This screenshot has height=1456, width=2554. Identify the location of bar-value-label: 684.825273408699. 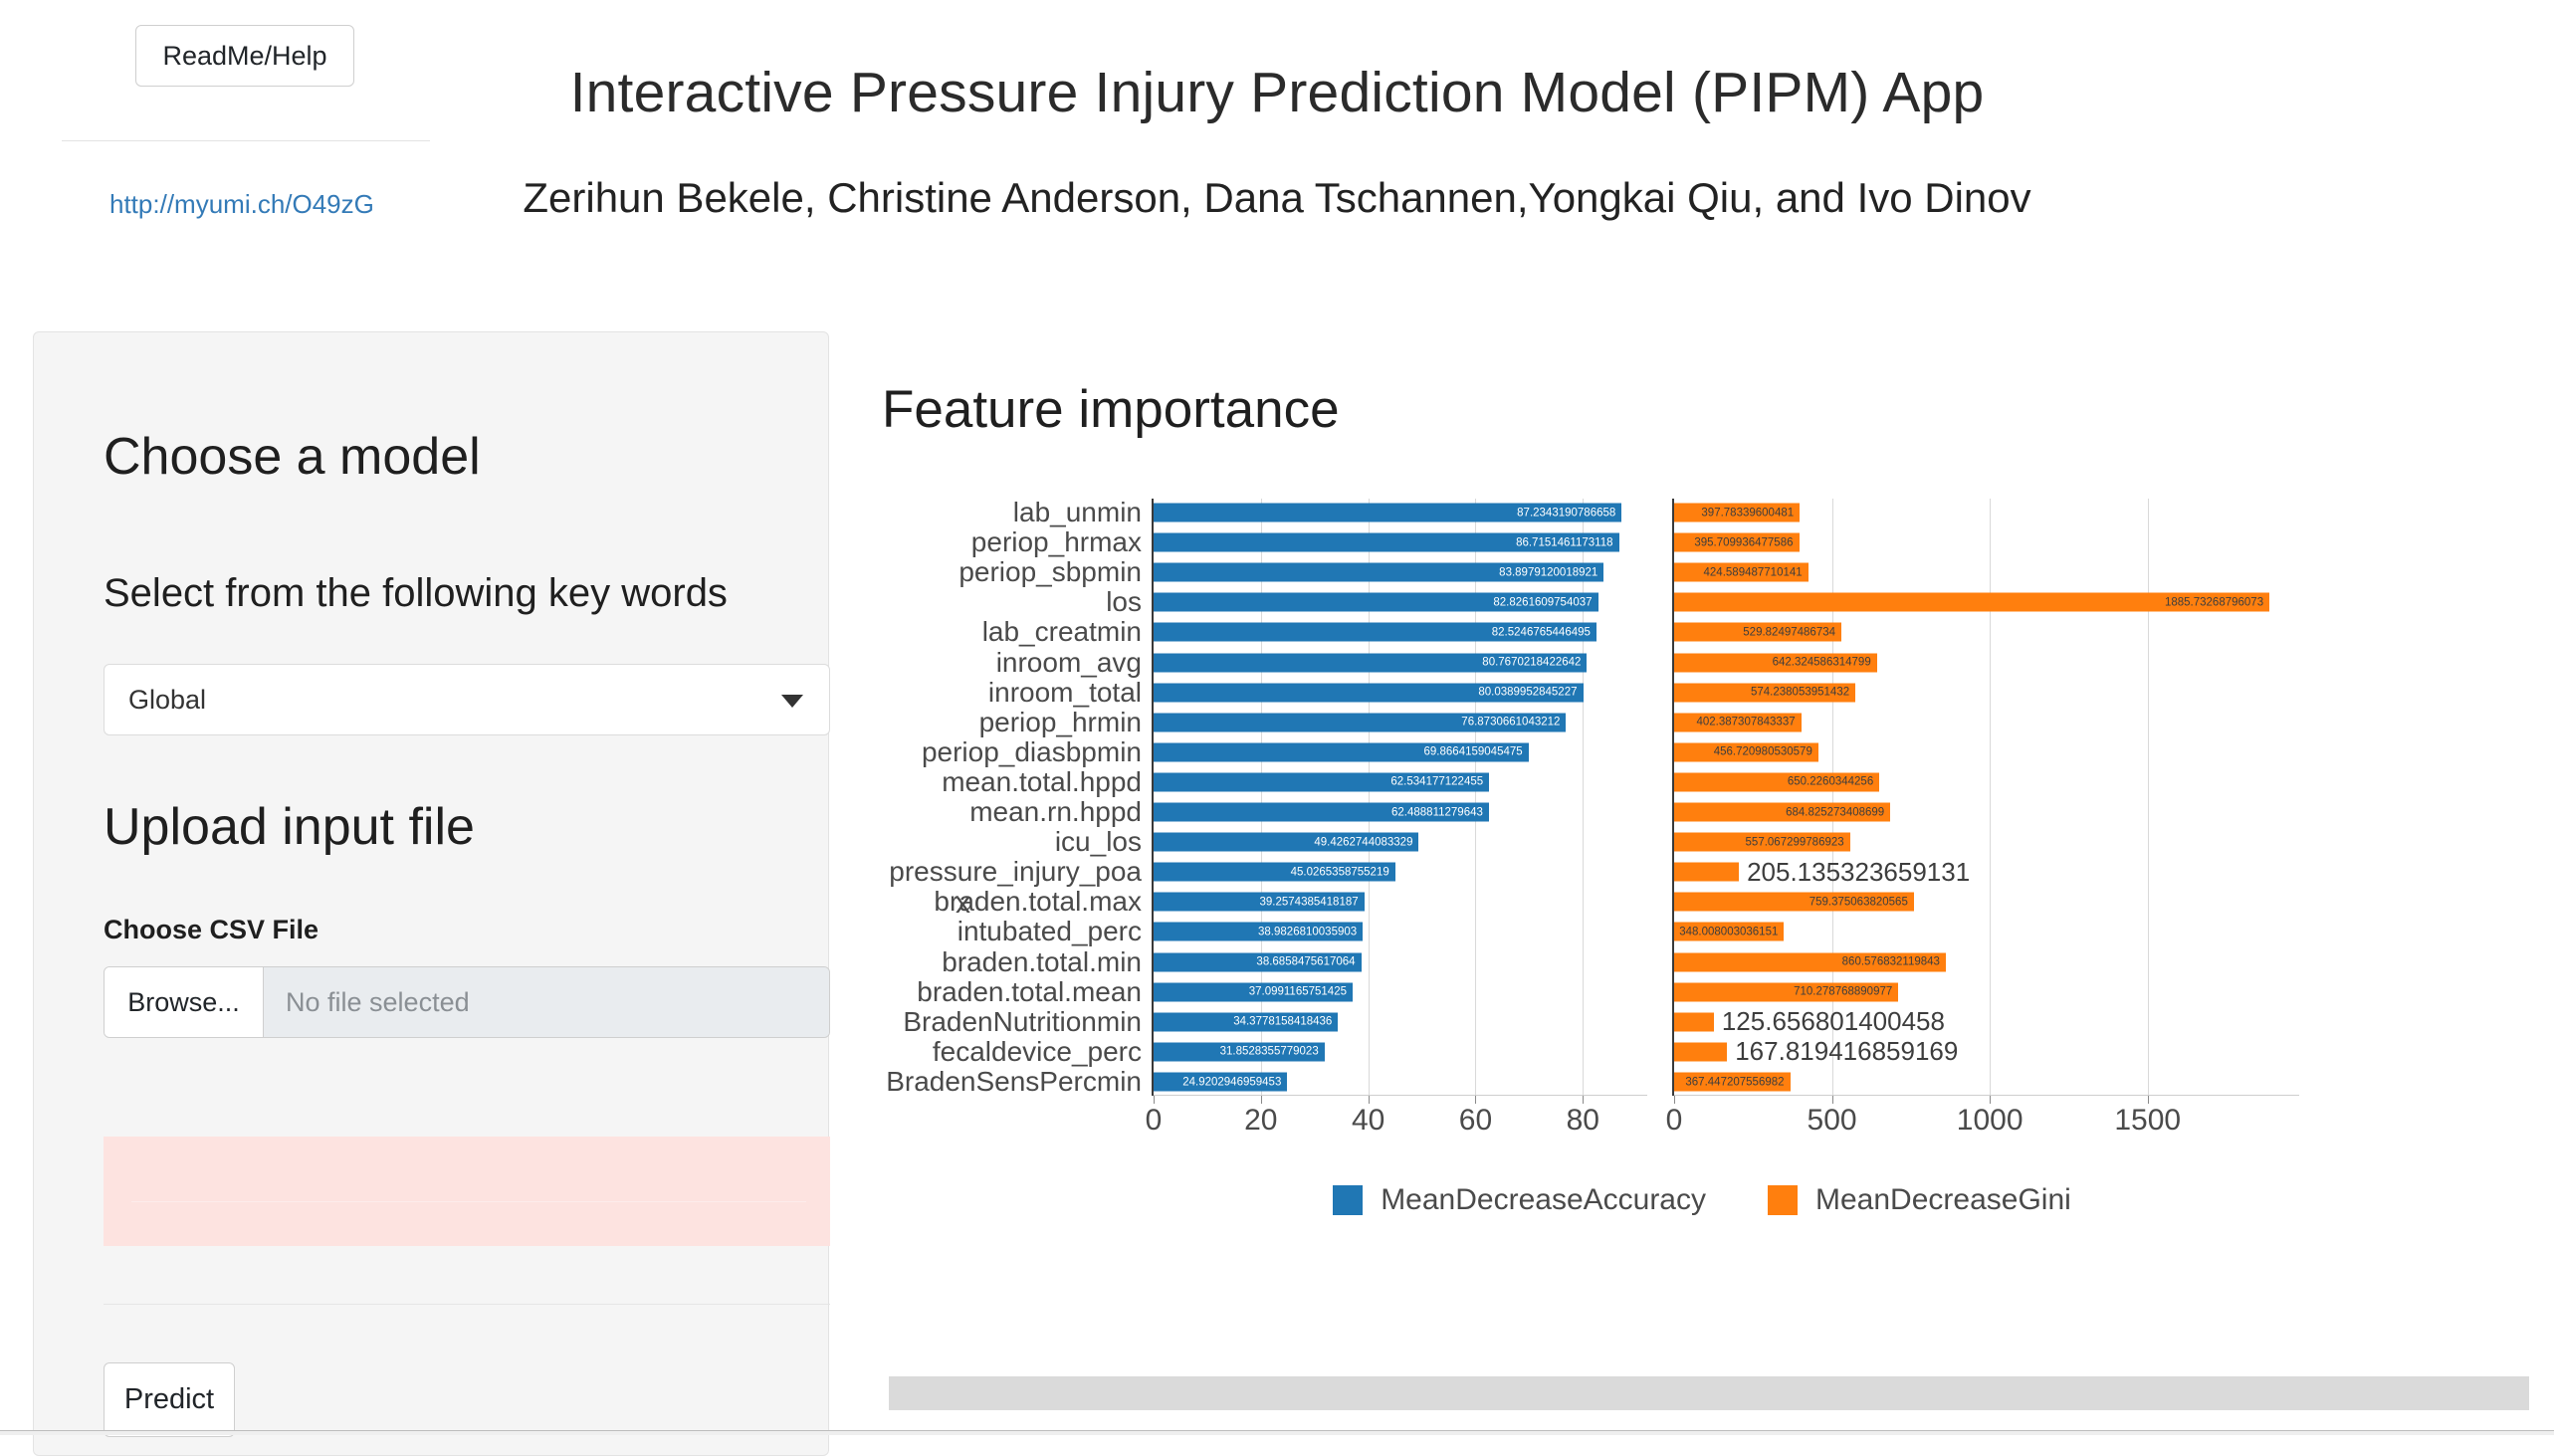
(1835, 812).